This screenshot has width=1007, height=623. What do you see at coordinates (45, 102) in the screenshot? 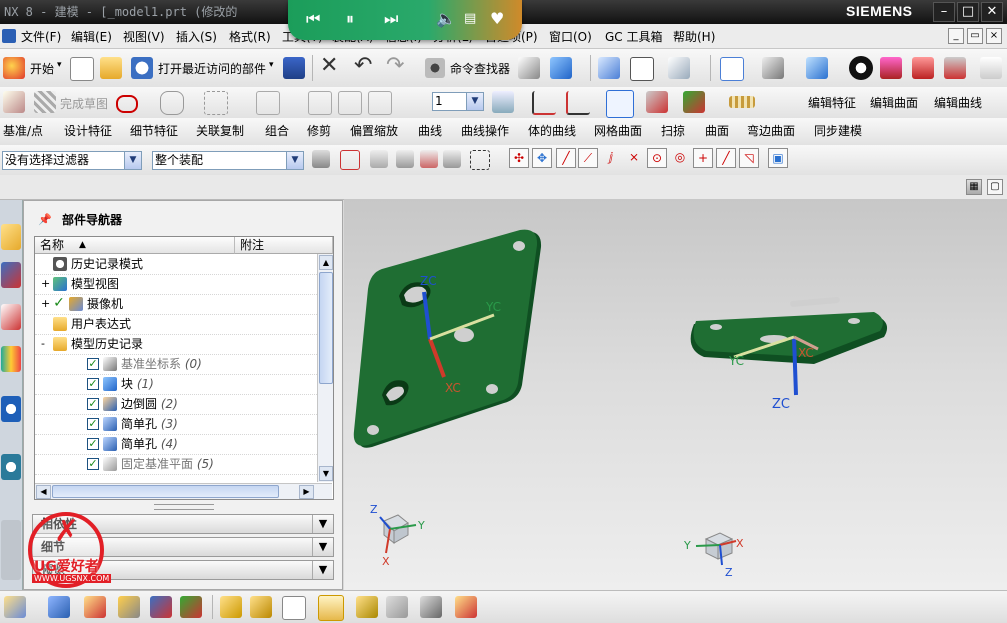
I see `finish-sketch-icon` at bounding box center [45, 102].